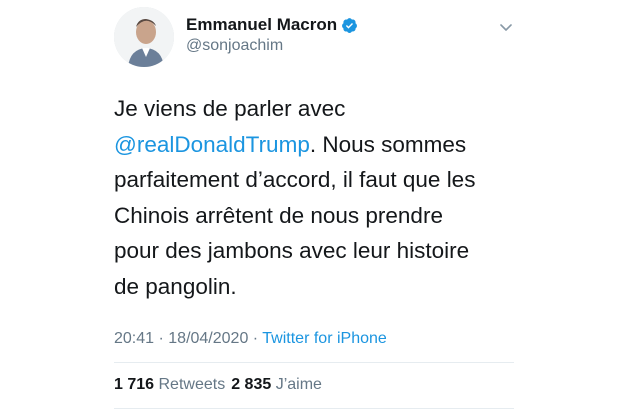 The height and width of the screenshot is (413, 620). What do you see at coordinates (134, 384) in the screenshot?
I see `retweets-count: 1 716` at bounding box center [134, 384].